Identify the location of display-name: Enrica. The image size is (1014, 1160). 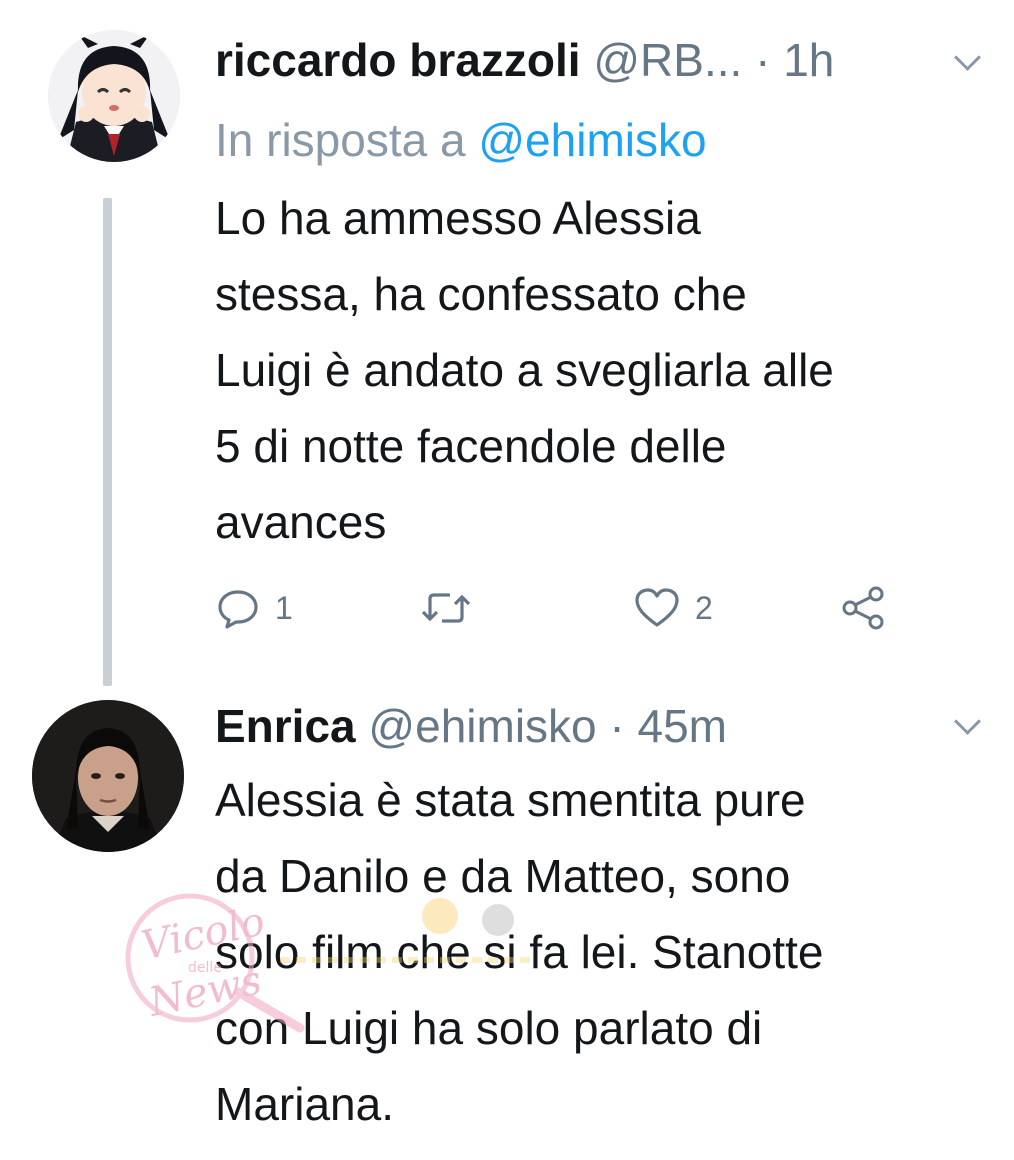
(285, 726).